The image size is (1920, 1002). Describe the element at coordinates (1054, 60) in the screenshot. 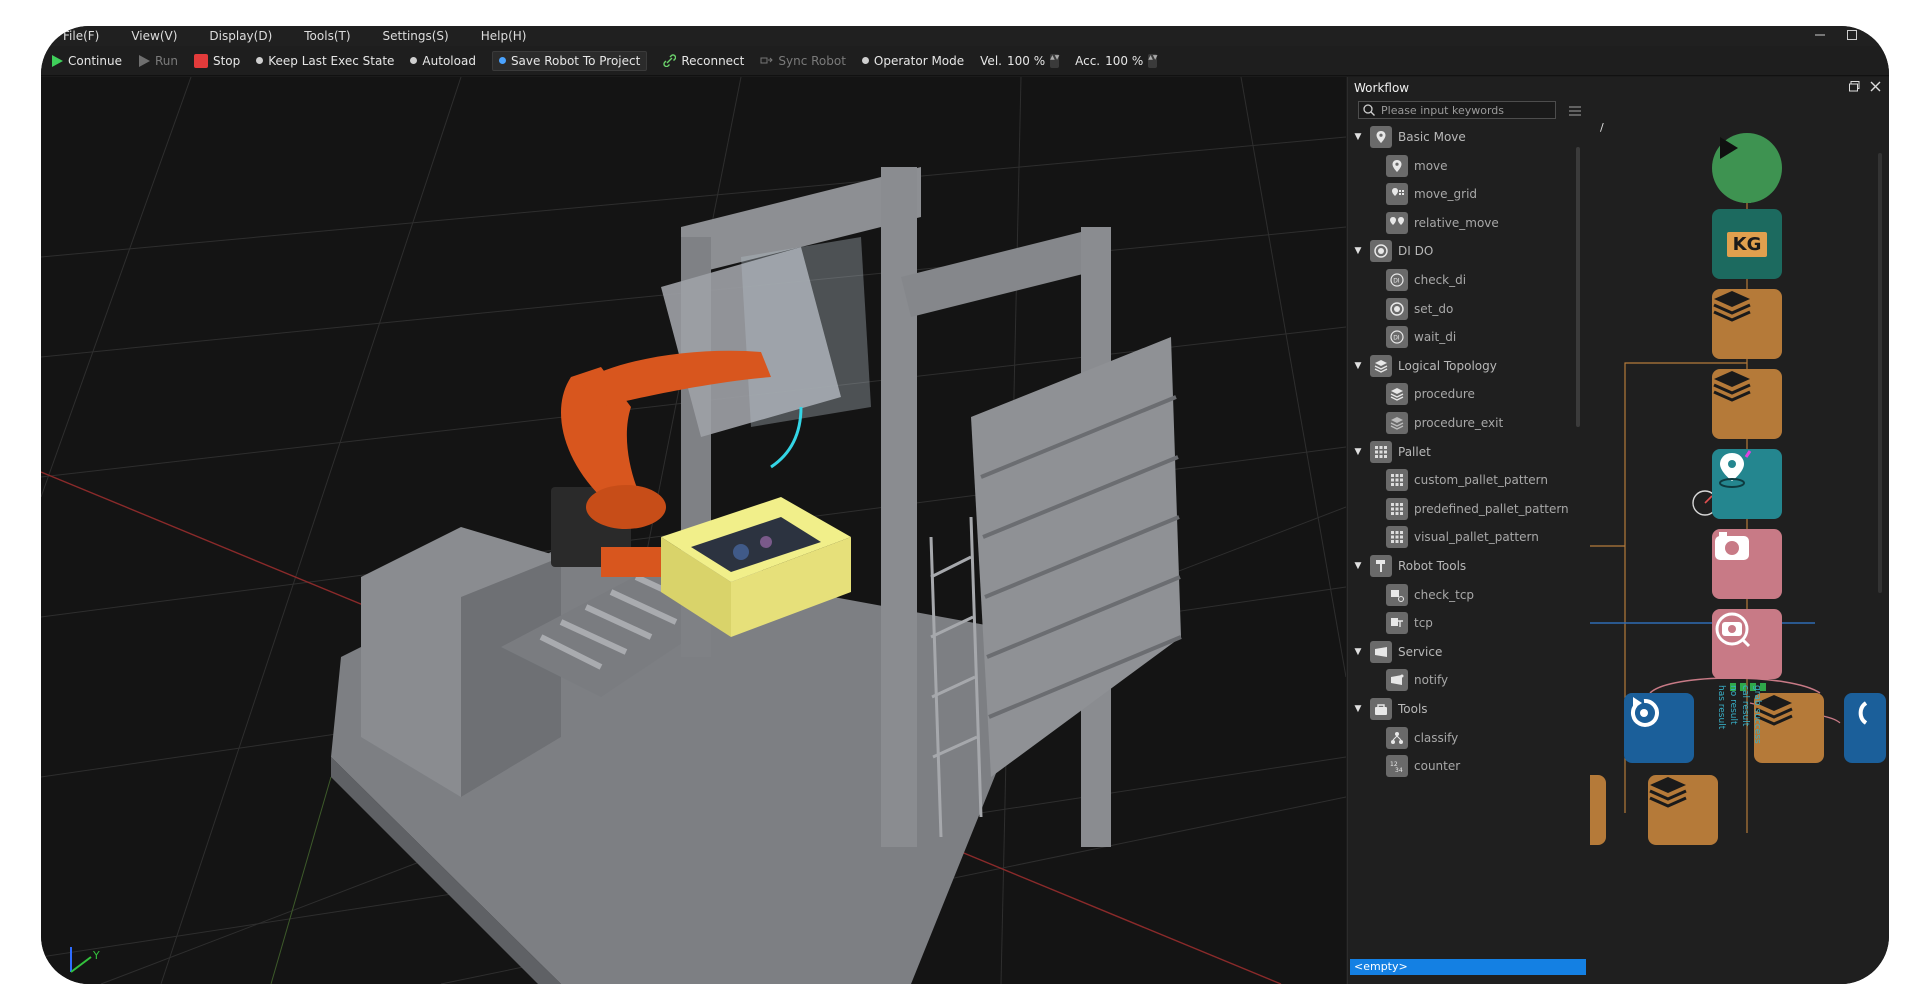

I see `velocity-spinner: ▲▼` at that location.